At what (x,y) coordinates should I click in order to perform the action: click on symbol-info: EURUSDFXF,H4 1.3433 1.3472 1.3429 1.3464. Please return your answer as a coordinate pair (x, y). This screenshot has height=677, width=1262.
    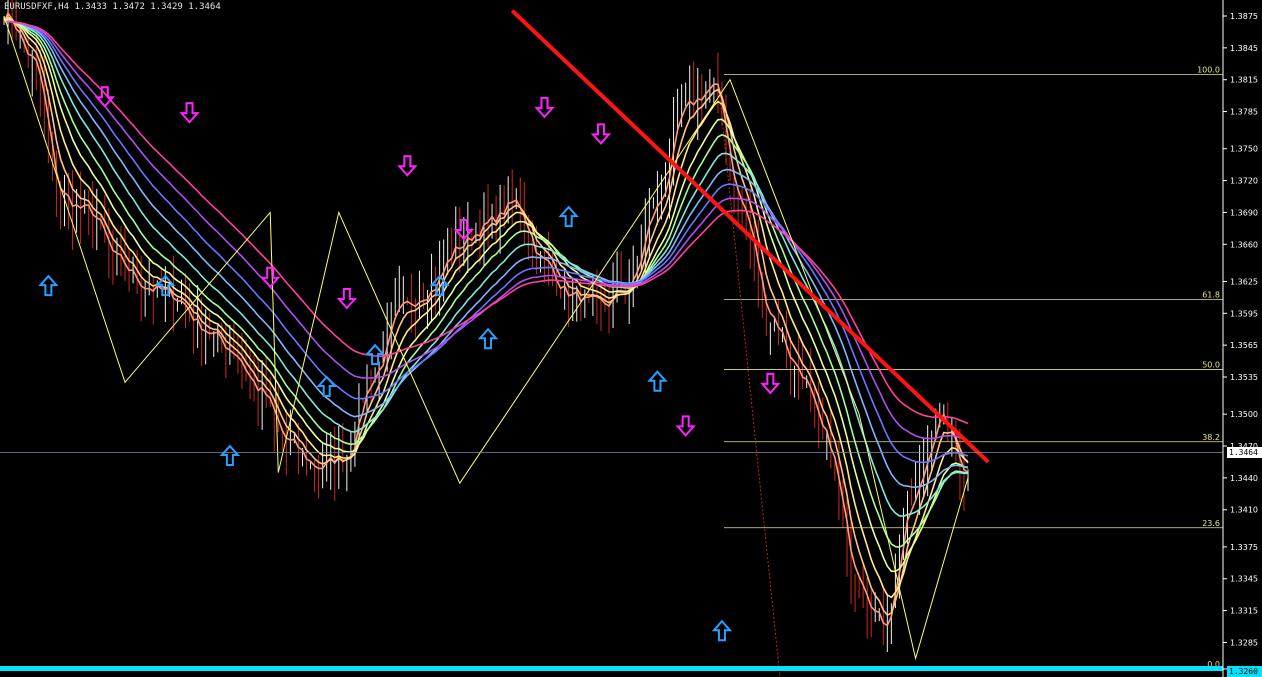
    Looking at the image, I should click on (112, 7).